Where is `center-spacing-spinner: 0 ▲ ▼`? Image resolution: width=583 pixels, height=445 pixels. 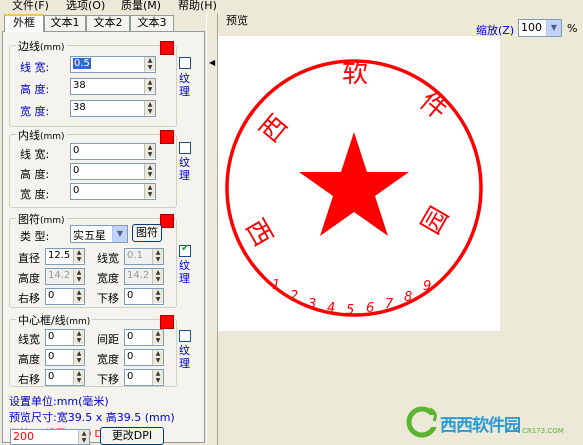 center-spacing-spinner: 0 ▲ ▼ is located at coordinates (144, 337).